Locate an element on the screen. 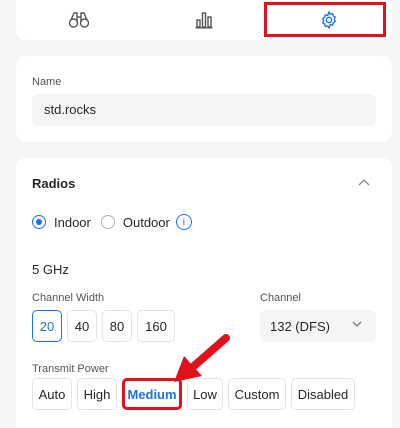 The image size is (400, 428). radios-section-title: Radios is located at coordinates (54, 183).